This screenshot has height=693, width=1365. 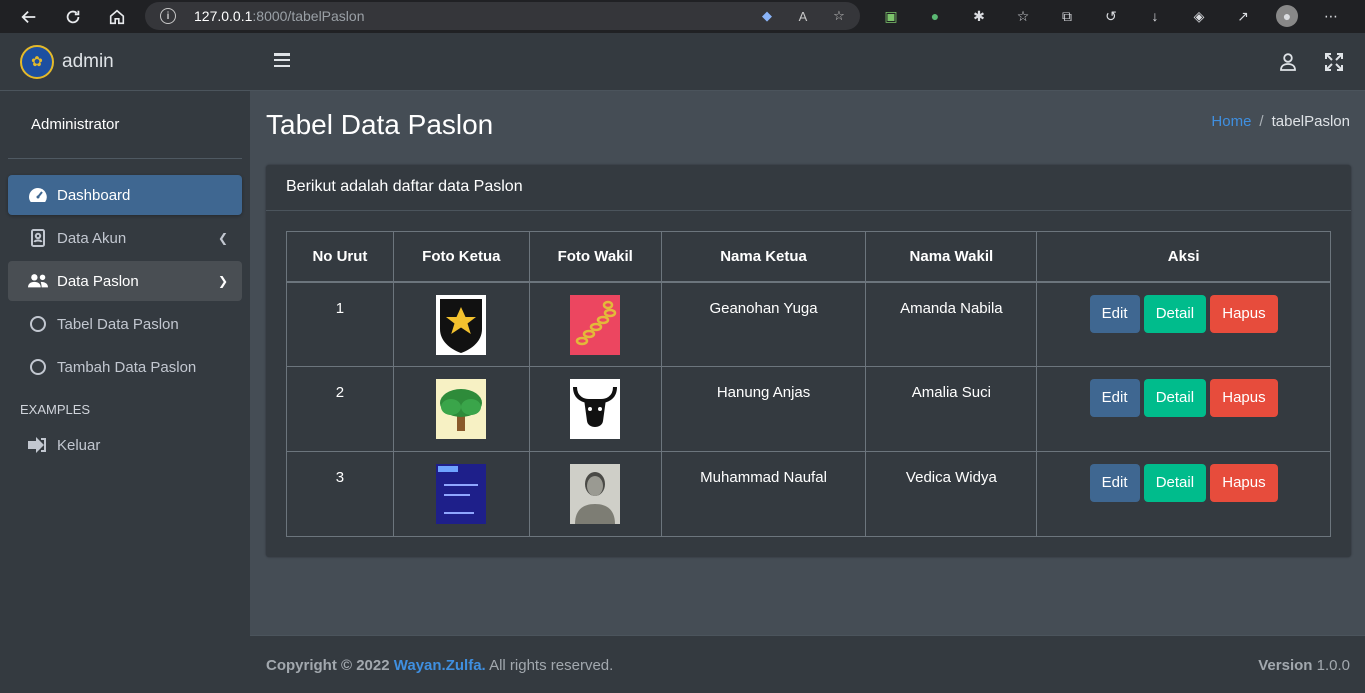 I want to click on extension-globe-icon: ●, so click(x=935, y=16).